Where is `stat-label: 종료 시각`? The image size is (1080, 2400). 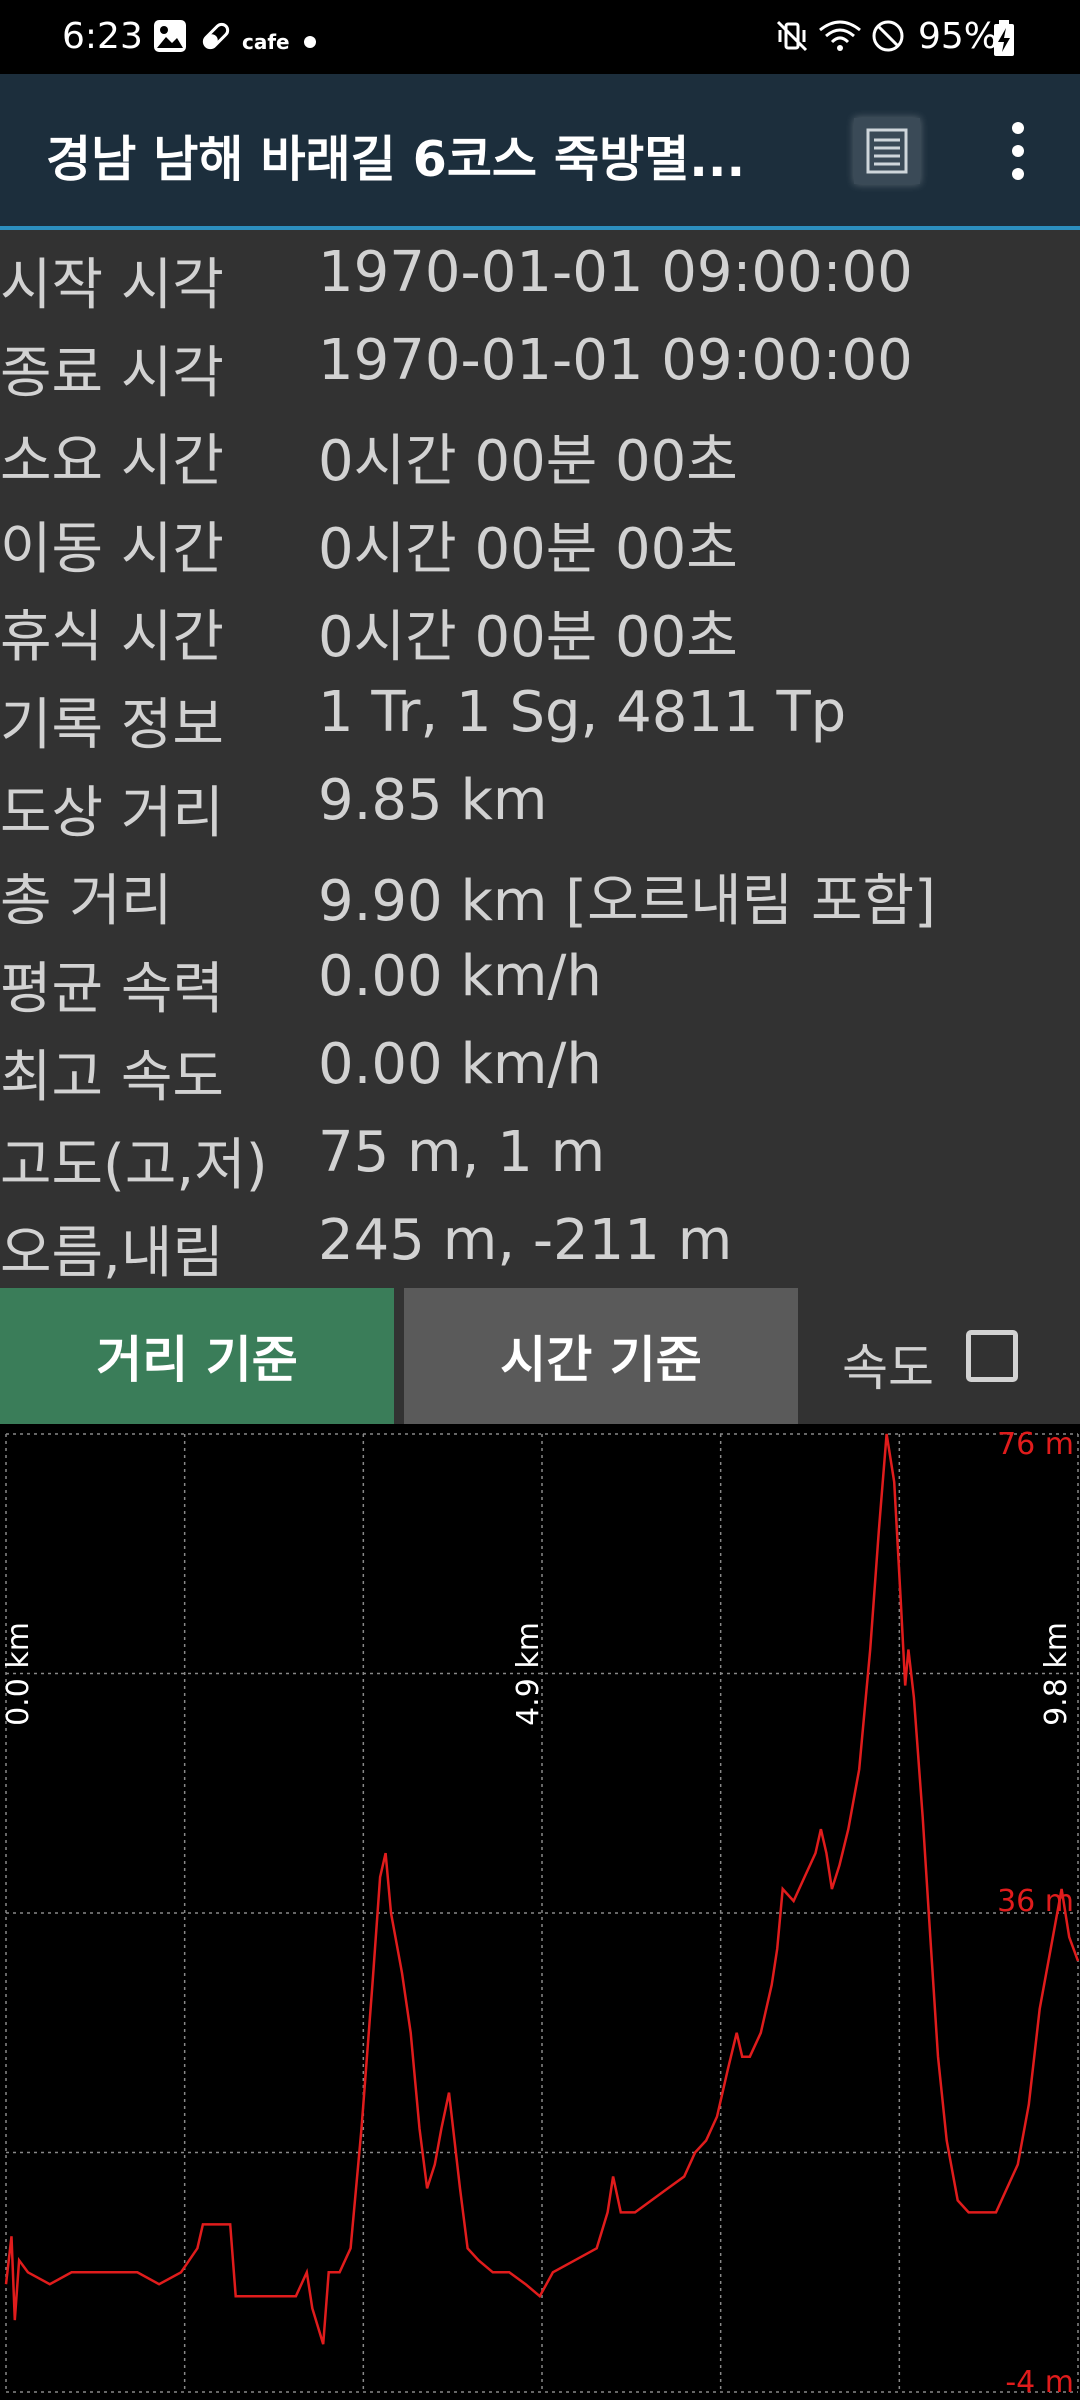
stat-label: 종료 시각 is located at coordinates (112, 373).